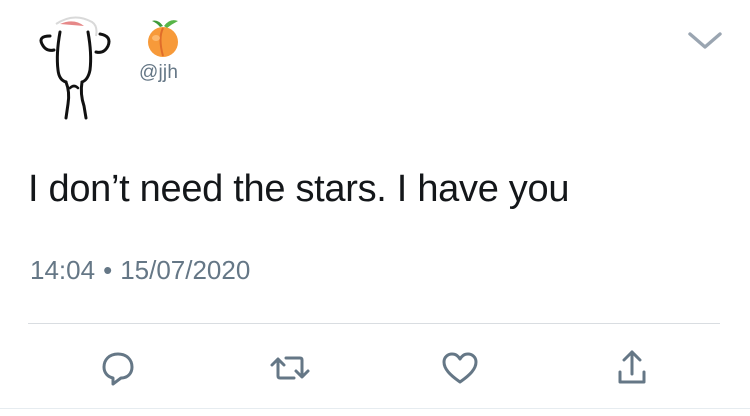 This screenshot has height=416, width=750. I want to click on bottom-divider, so click(375, 408).